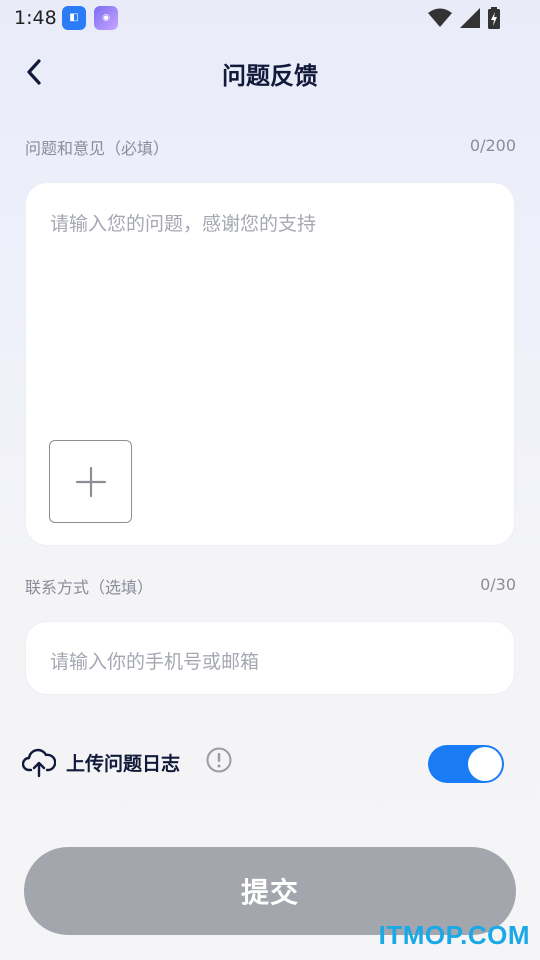 Image resolution: width=540 pixels, height=960 pixels. Describe the element at coordinates (270, 76) in the screenshot. I see `page-title: 问题反馈` at that location.